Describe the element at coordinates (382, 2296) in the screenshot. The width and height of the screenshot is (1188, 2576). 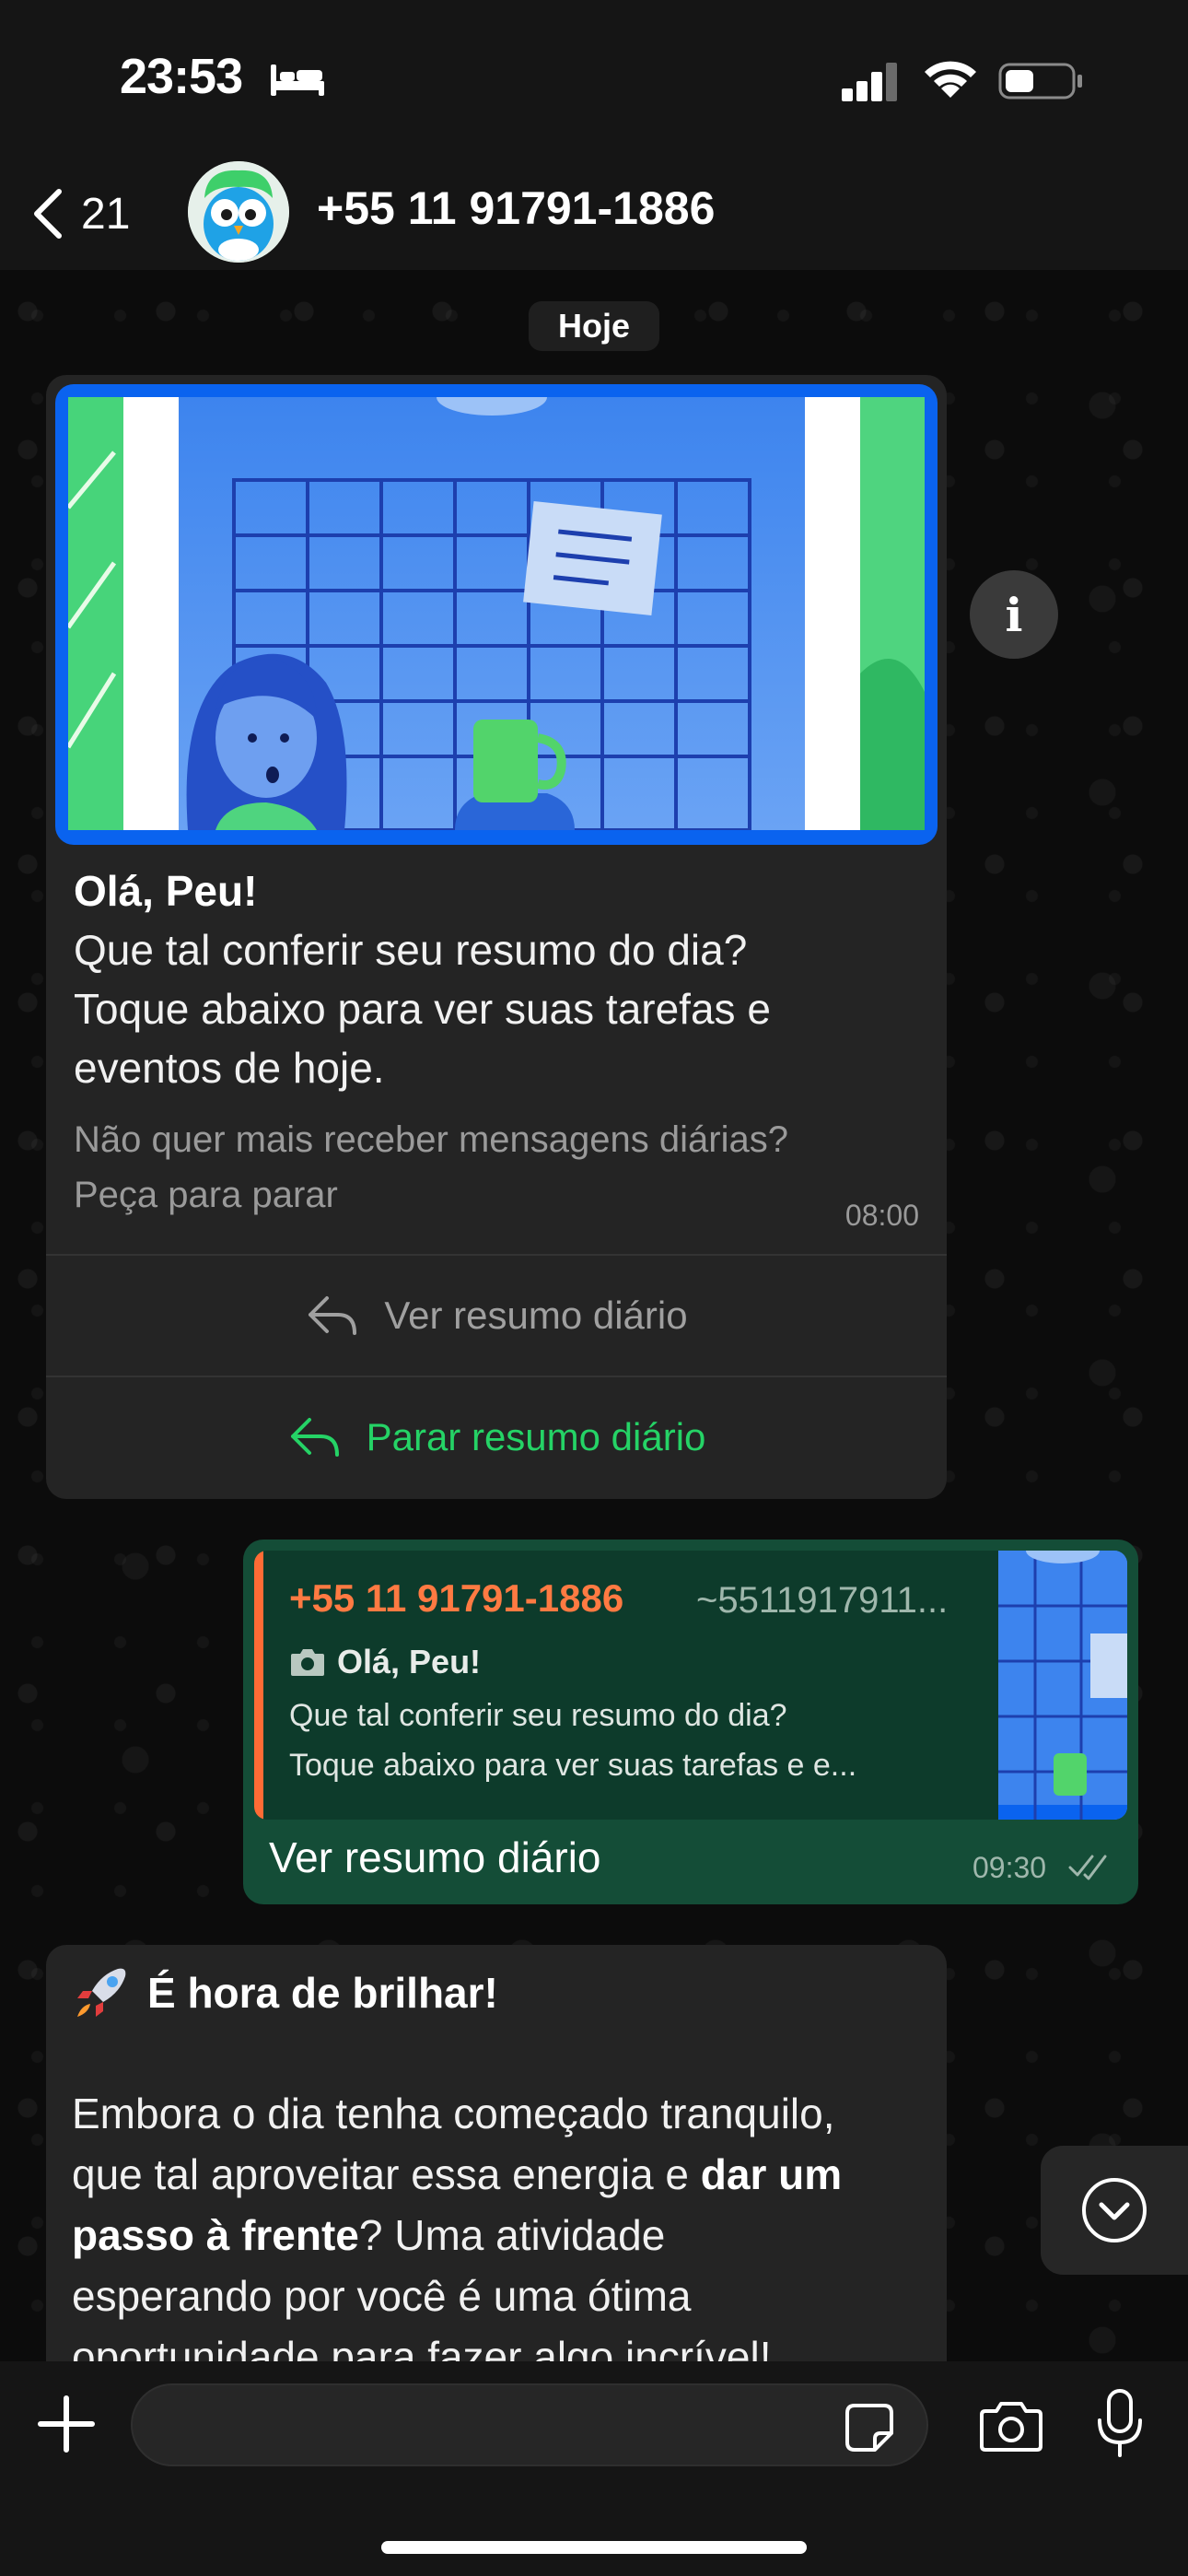
I see `message-body-line: esperando por você é uma ótima` at that location.